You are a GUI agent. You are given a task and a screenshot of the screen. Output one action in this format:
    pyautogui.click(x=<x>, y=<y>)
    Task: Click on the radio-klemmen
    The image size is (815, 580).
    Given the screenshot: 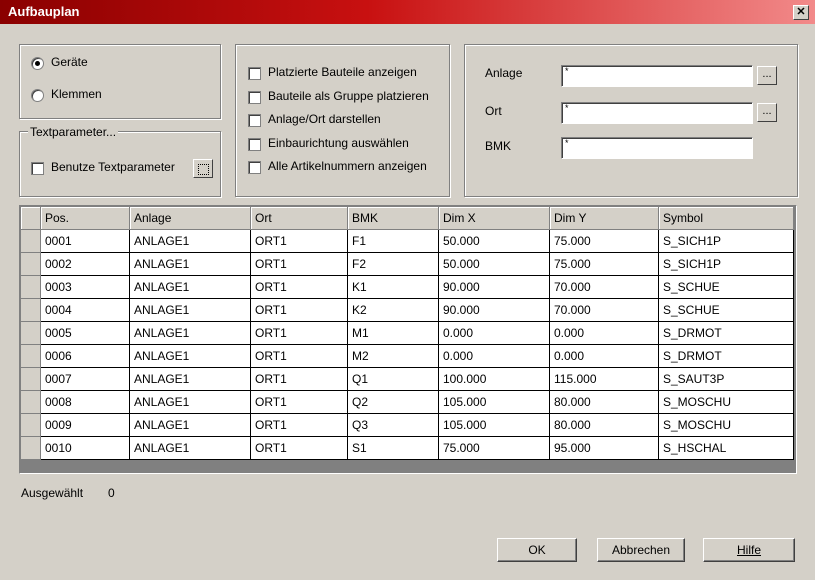 What is the action you would take?
    pyautogui.click(x=37, y=95)
    